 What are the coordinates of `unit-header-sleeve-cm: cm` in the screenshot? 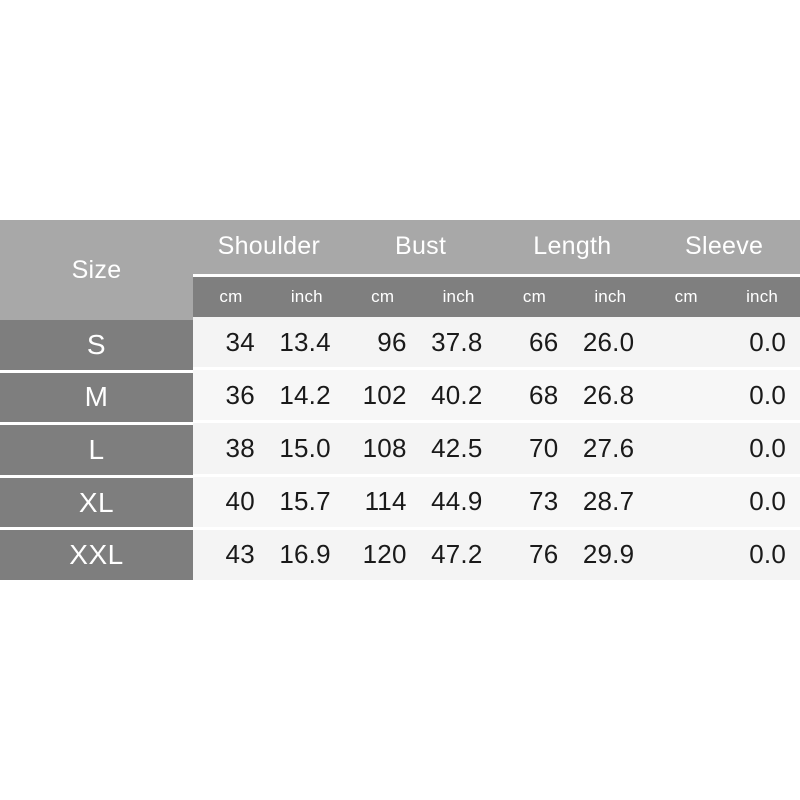 It's located at (686, 296).